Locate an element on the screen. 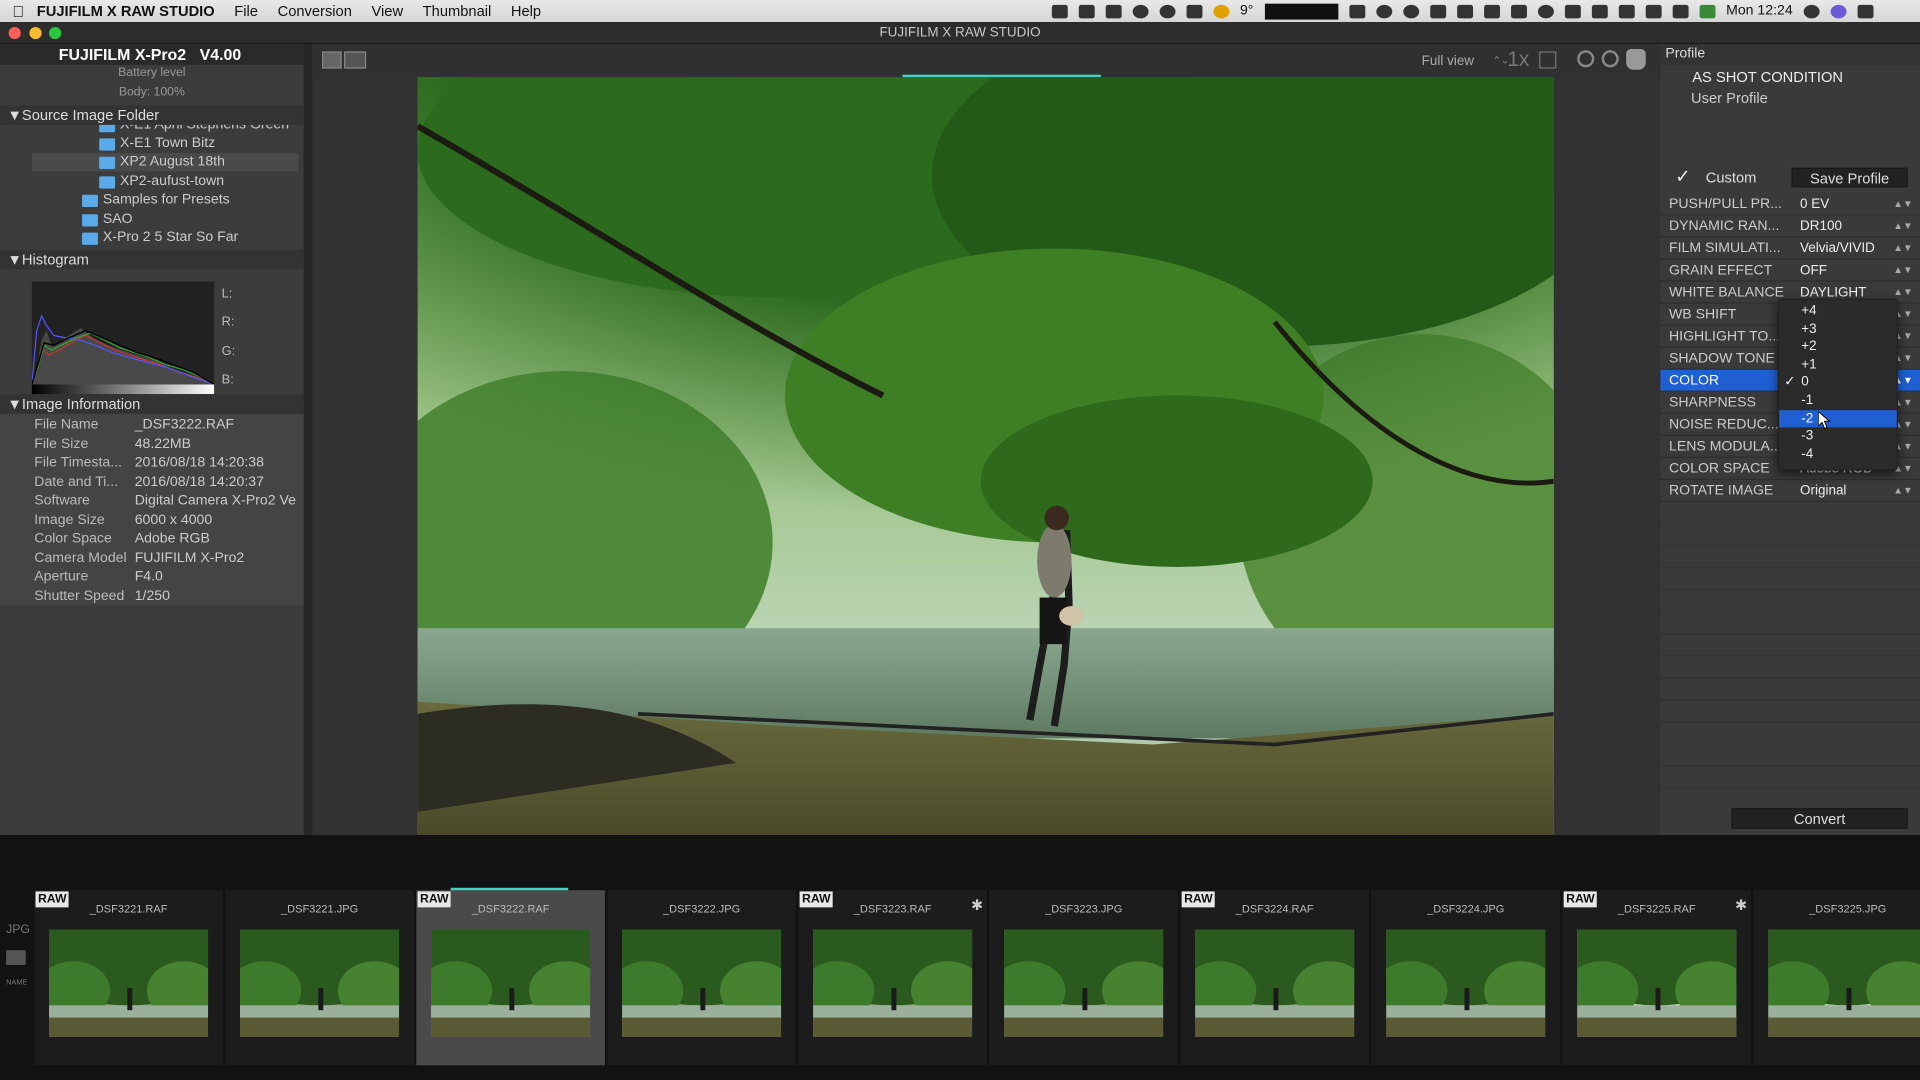  camera-filter-icon is located at coordinates (16, 957).